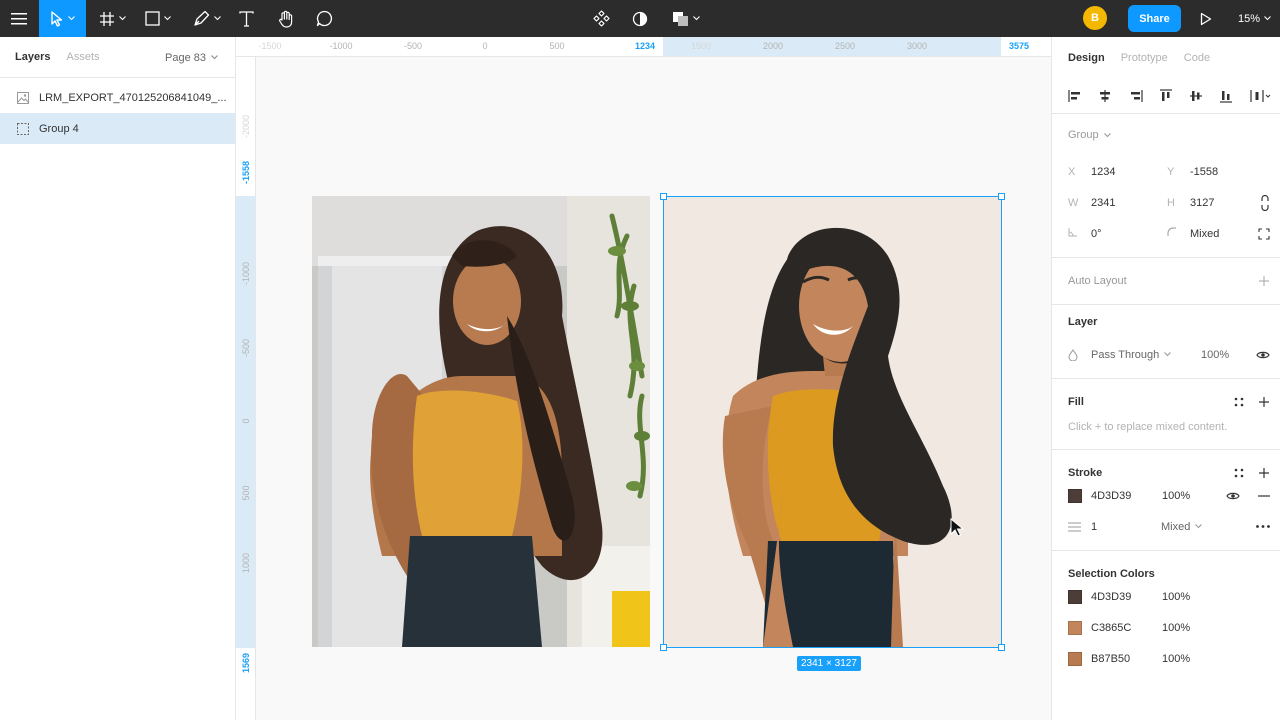 This screenshot has height=720, width=1280. I want to click on fill-title: Fill, so click(1166, 402).